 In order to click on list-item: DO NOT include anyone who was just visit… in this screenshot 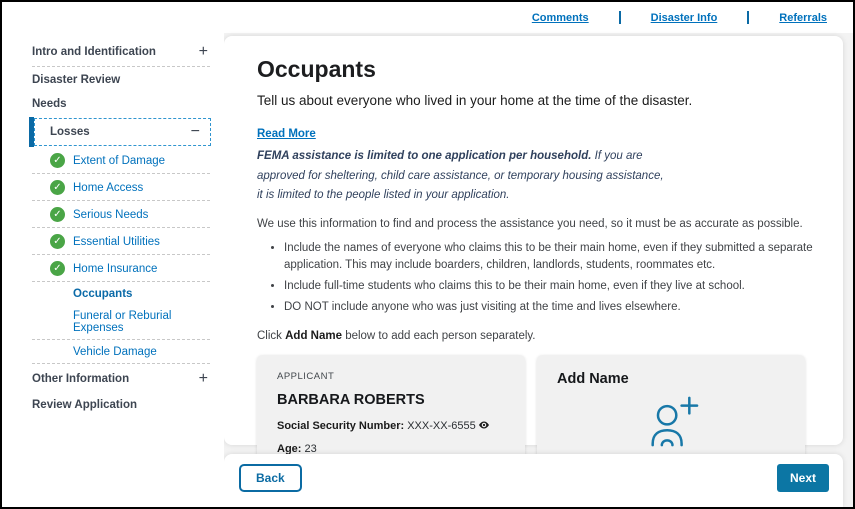, I will do `click(550, 308)`.